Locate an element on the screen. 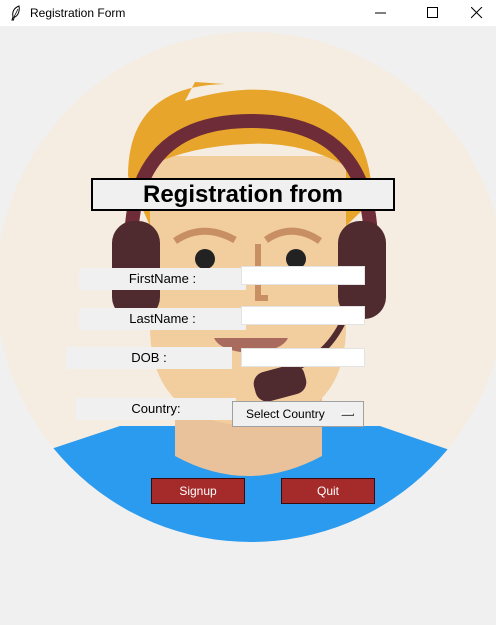 The height and width of the screenshot is (625, 496). form-heading: Registration from is located at coordinates (243, 194).